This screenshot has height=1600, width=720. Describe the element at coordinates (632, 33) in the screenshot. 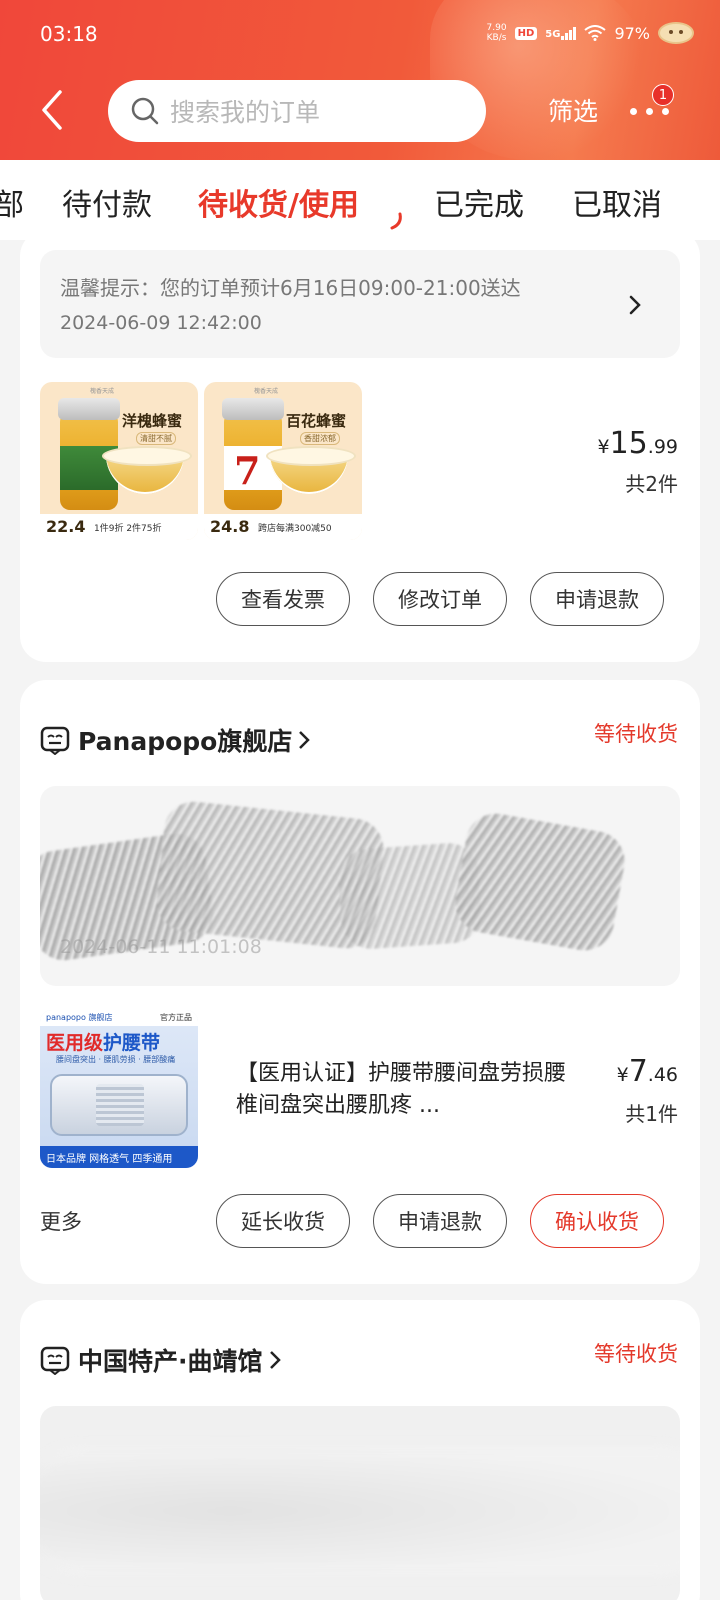

I see `battery-level: 97%` at that location.